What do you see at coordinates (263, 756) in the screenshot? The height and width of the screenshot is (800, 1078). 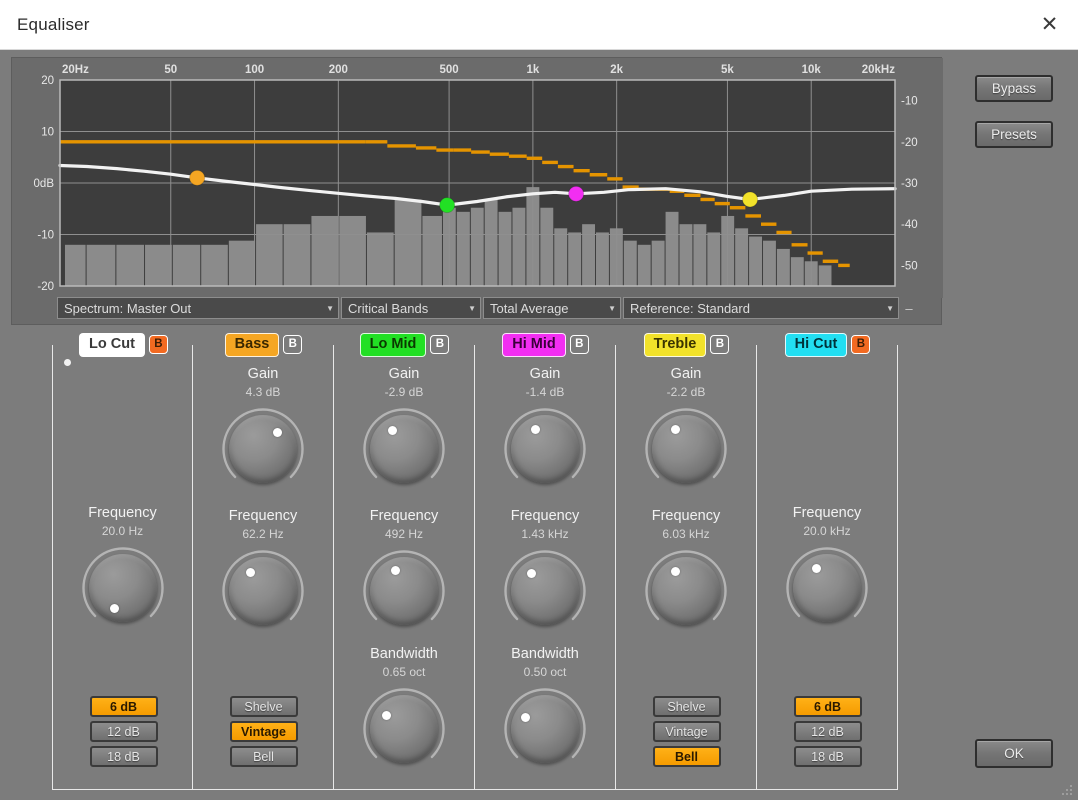 I see `eq-band-bass-option-bell: Bell` at bounding box center [263, 756].